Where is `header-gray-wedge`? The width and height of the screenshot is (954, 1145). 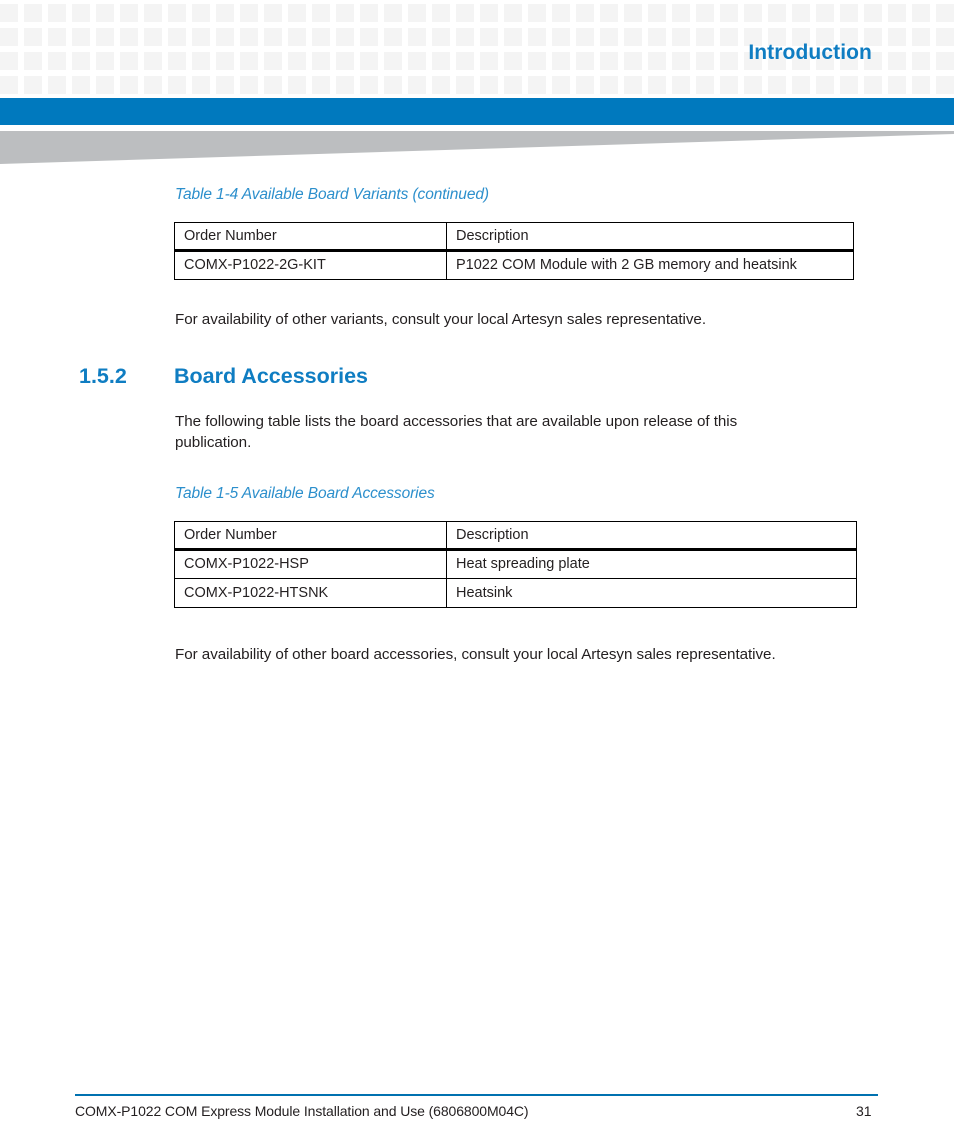 header-gray-wedge is located at coordinates (477, 150).